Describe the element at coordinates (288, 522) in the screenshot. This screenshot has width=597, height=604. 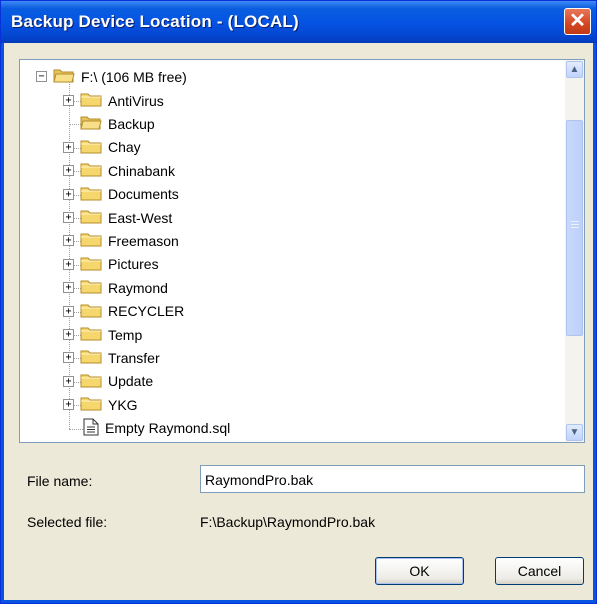
I see `selected-file-value: F:\Backup\RaymondPro.bak` at that location.